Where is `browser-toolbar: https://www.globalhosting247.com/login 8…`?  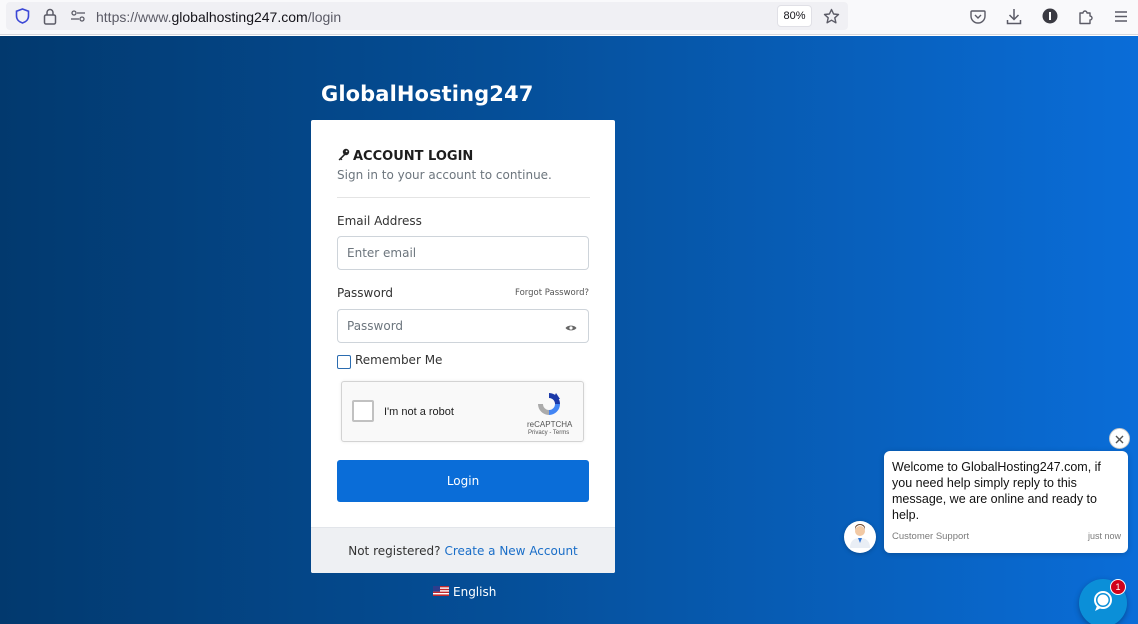
browser-toolbar: https://www.globalhosting247.com/login 8… is located at coordinates (569, 17).